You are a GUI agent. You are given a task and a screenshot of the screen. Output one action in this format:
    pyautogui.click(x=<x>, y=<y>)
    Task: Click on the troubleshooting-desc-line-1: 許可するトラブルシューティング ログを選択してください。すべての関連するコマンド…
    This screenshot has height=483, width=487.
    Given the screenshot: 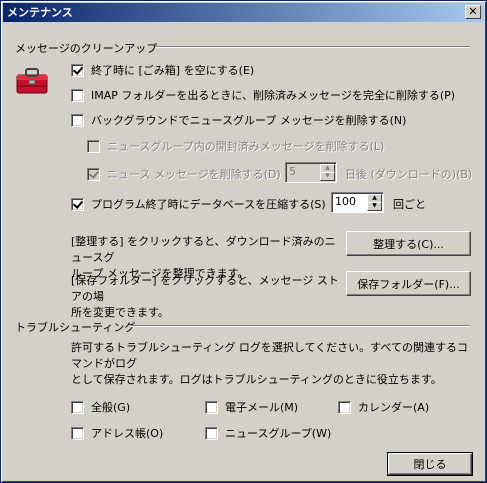 What is the action you would take?
    pyautogui.click(x=269, y=355)
    